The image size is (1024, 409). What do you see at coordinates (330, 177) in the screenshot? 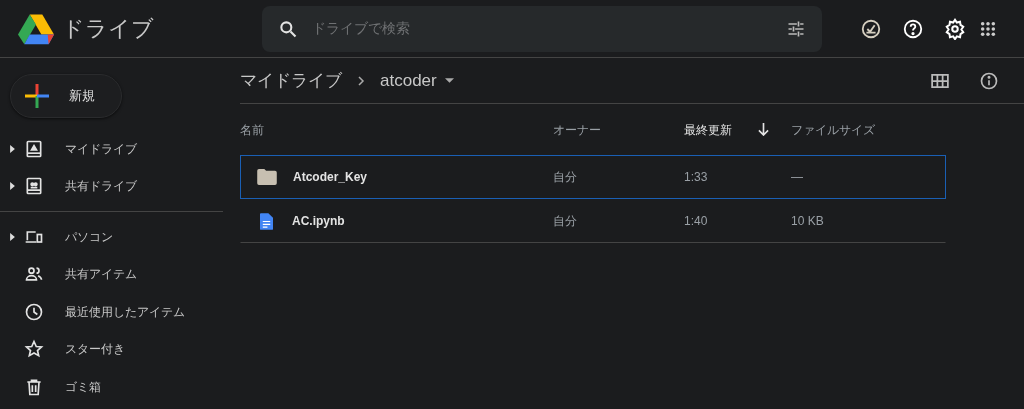
I see `file-name: Atcoder_Key` at bounding box center [330, 177].